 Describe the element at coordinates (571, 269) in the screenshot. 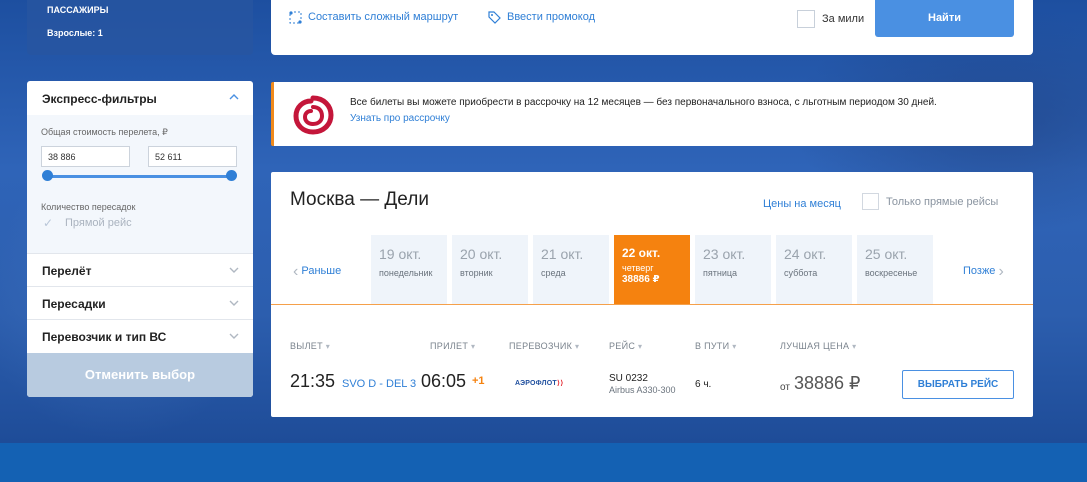

I see `day-cell: 21 окт. среда` at that location.